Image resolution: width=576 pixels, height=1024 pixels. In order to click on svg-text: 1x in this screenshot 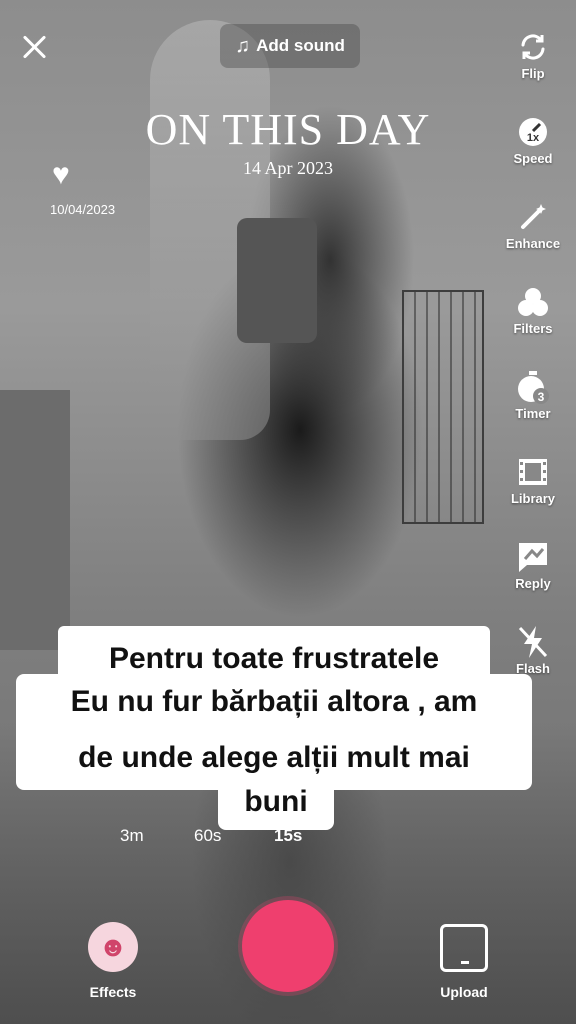, I will do `click(533, 138)`.